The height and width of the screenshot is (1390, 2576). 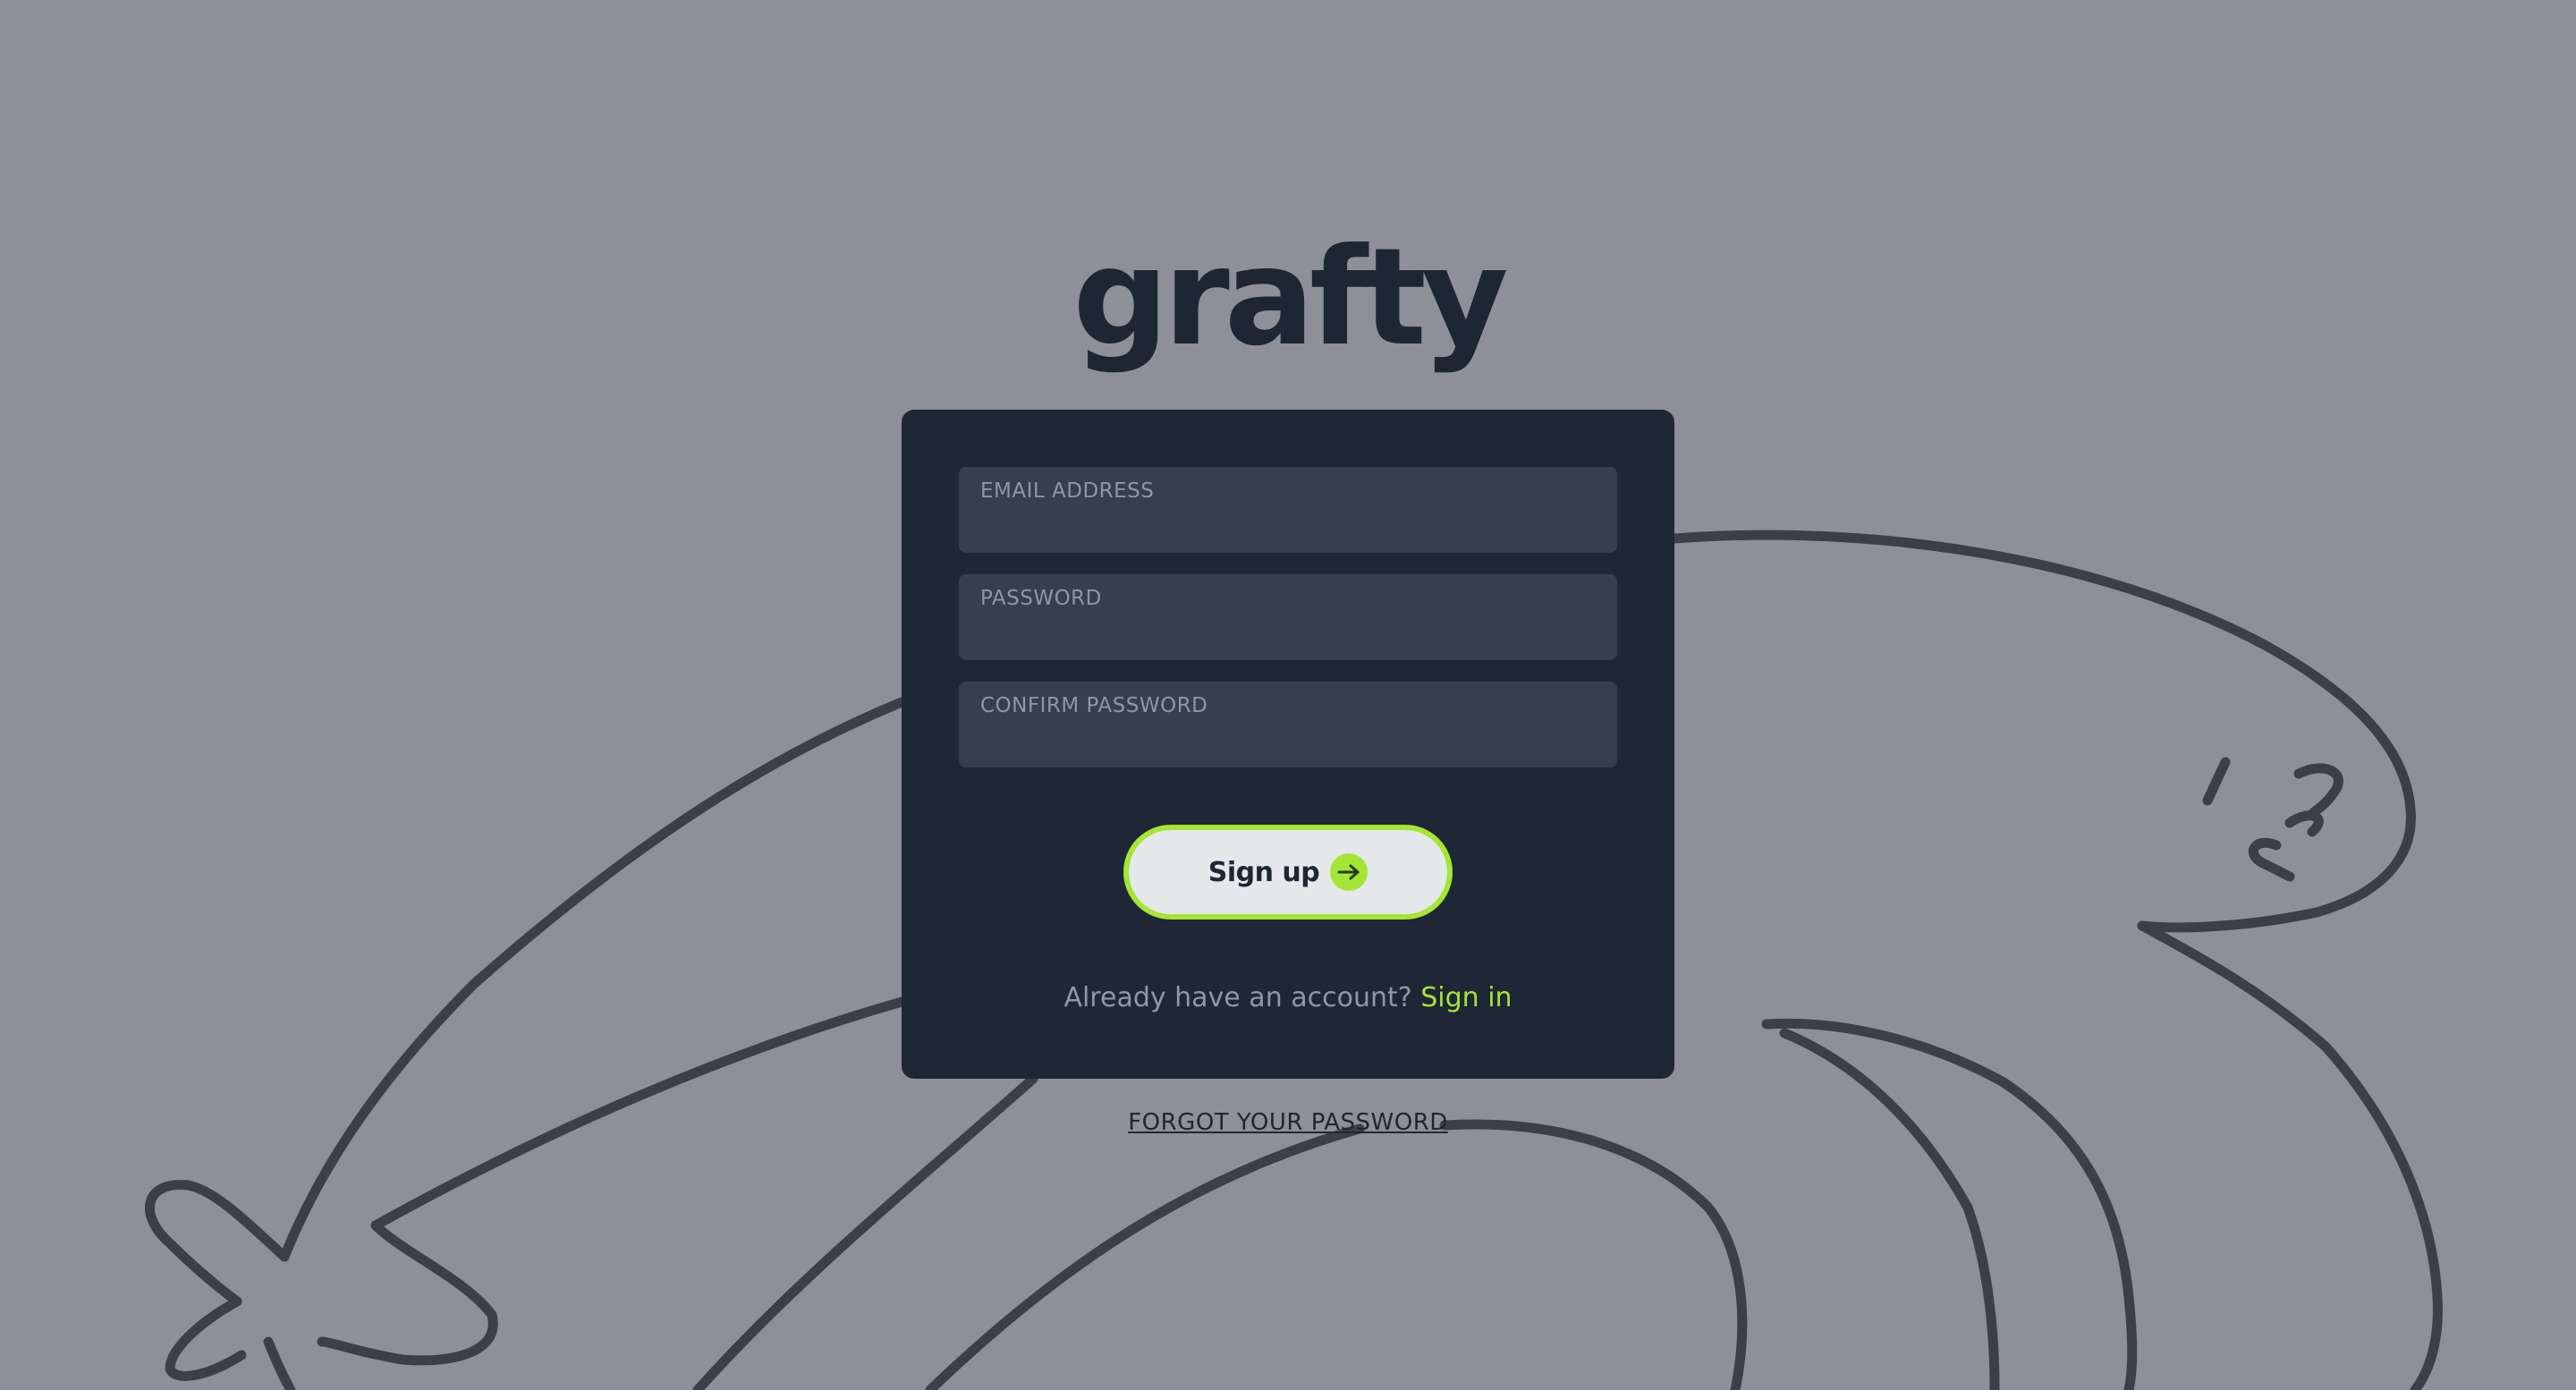 What do you see at coordinates (1094, 705) in the screenshot?
I see `confirm-password-field-label: CONFIRM PASSWORD` at bounding box center [1094, 705].